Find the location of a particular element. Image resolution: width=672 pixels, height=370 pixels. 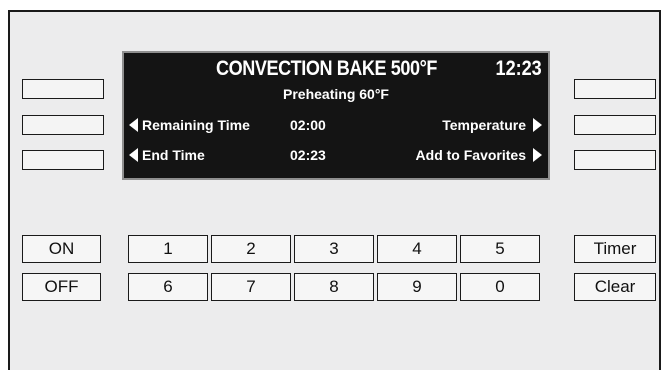

keypad-2: 2 is located at coordinates (251, 249).